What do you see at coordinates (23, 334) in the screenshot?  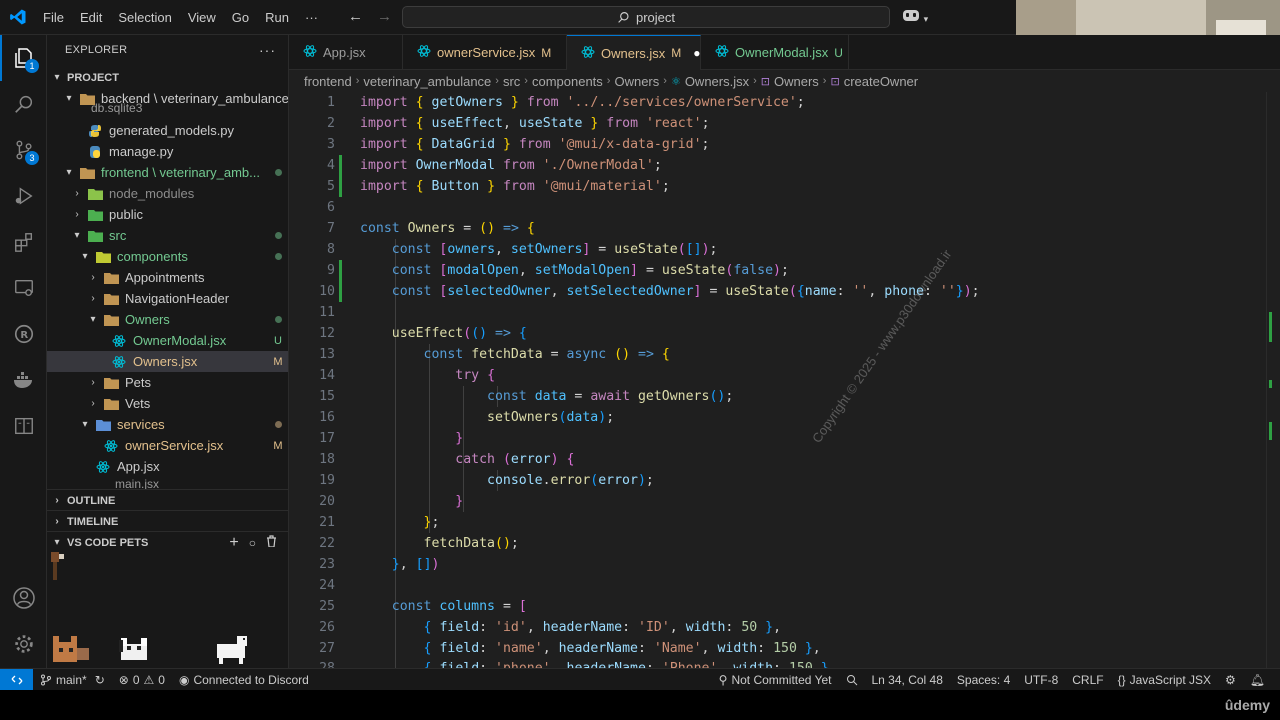 I see `rest-client-icon: R` at bounding box center [23, 334].